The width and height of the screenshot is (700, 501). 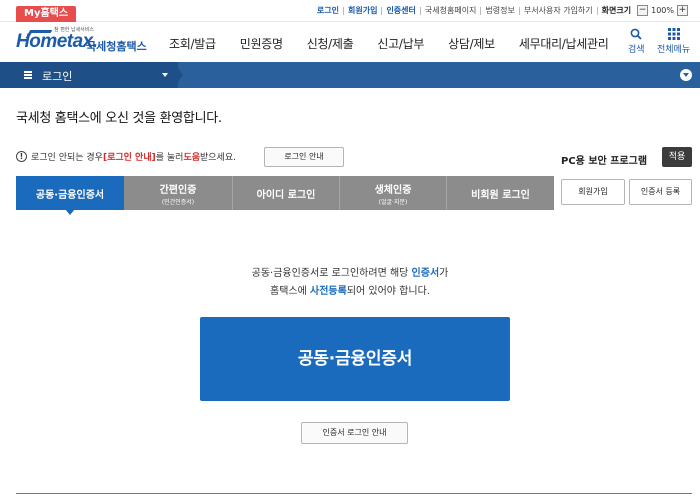 I want to click on login-link: 로그인, so click(x=328, y=10).